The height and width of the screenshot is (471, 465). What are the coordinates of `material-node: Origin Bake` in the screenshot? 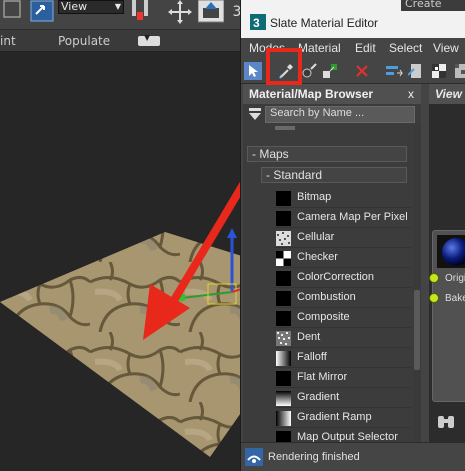 It's located at (447, 316).